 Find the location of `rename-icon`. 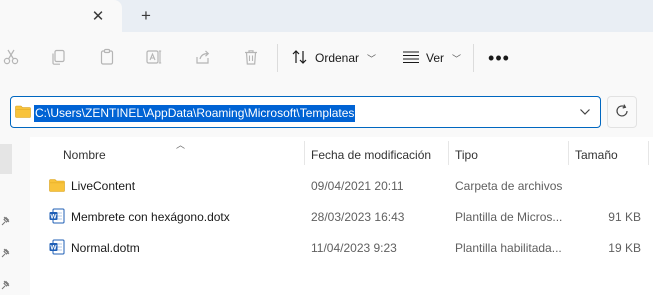

rename-icon is located at coordinates (154, 57).